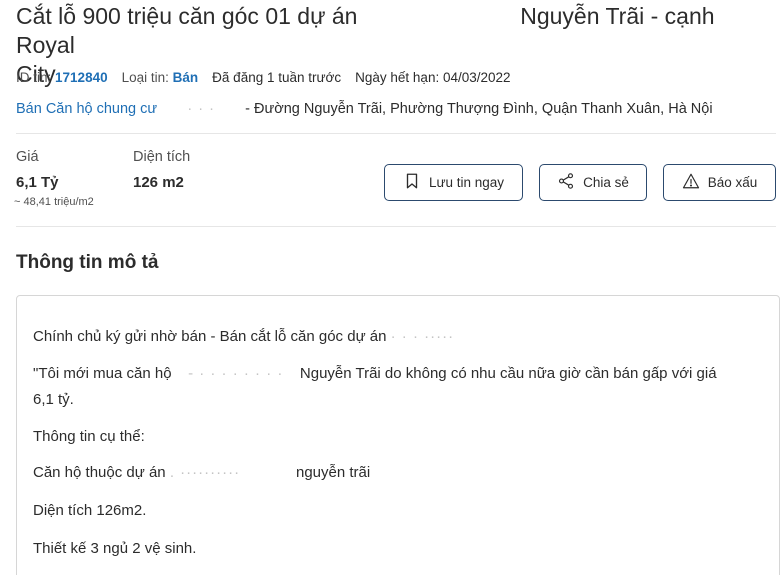  I want to click on share-button: Chia sẻ, so click(593, 182).